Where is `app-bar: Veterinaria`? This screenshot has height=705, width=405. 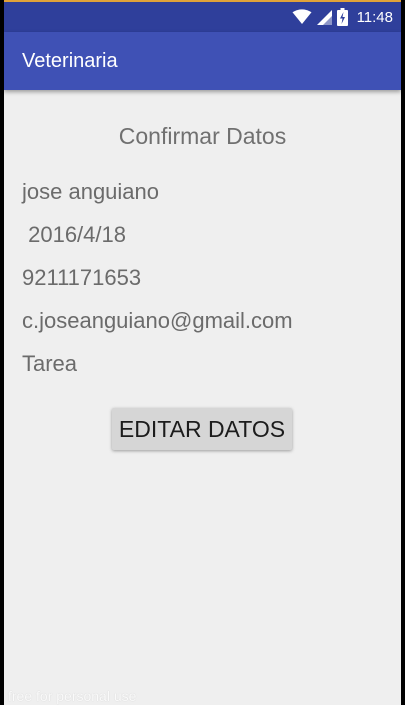
app-bar: Veterinaria is located at coordinates (202, 61).